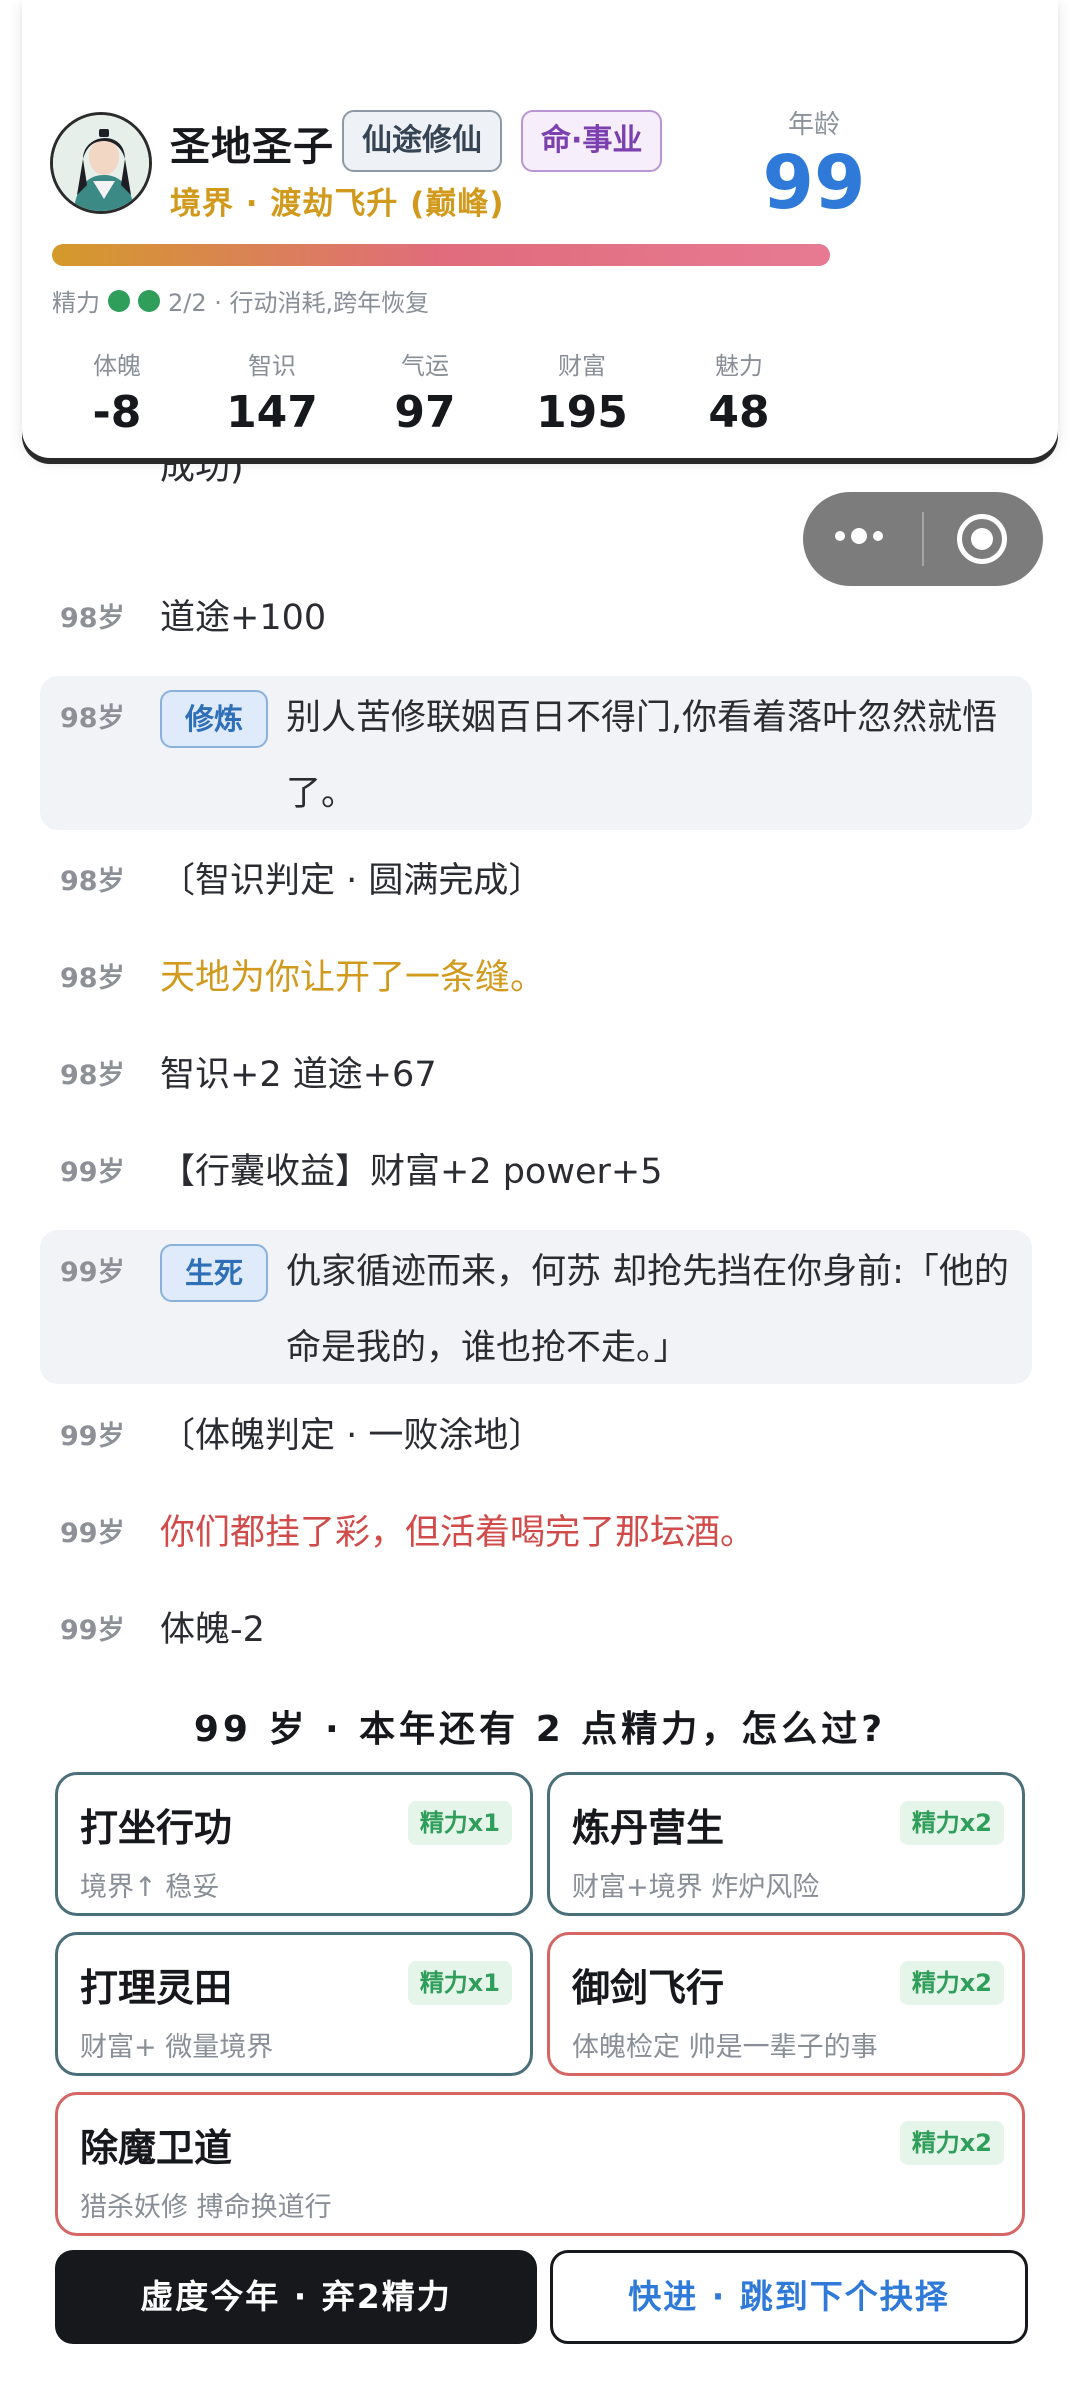 The image size is (1080, 2400). What do you see at coordinates (177, 2047) in the screenshot?
I see `choice-subtitle: 财富+ 微量境界` at bounding box center [177, 2047].